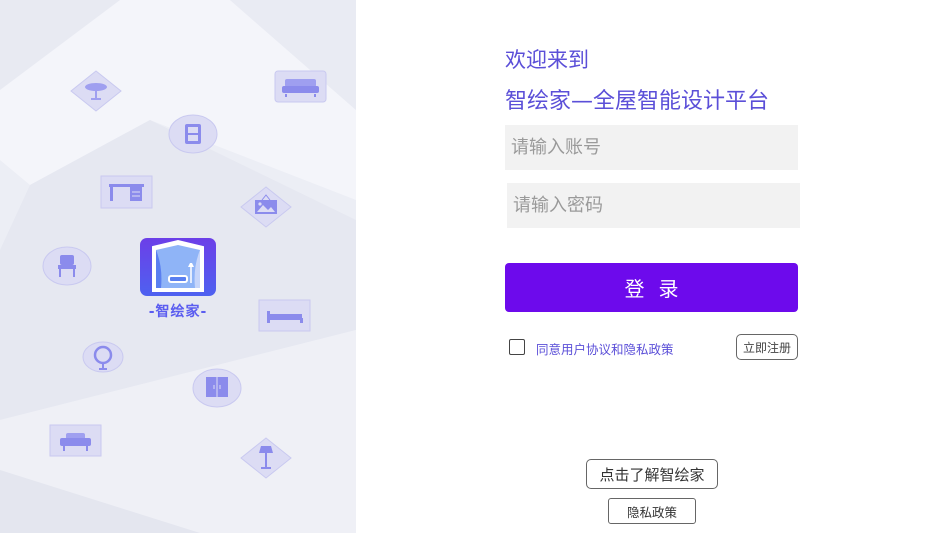 The height and width of the screenshot is (533, 948). Describe the element at coordinates (284, 315) in the screenshot. I see `bed-icon` at that location.